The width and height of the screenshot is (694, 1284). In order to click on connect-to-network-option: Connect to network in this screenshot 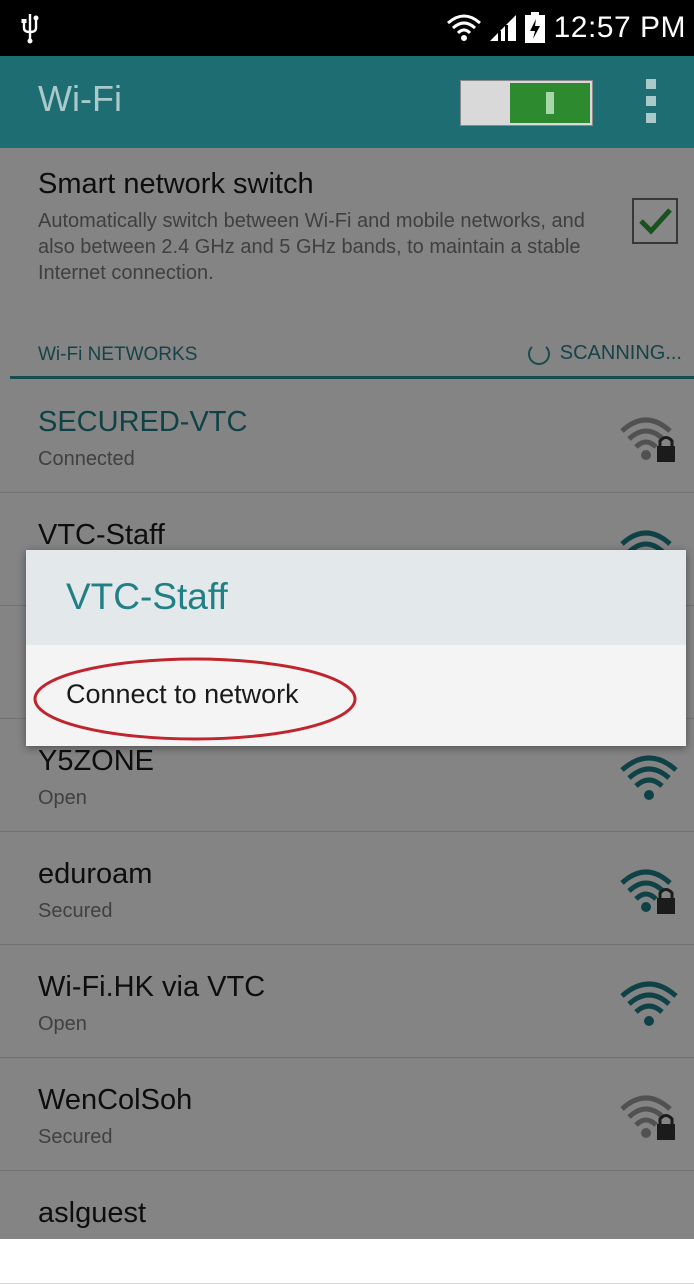, I will do `click(356, 695)`.